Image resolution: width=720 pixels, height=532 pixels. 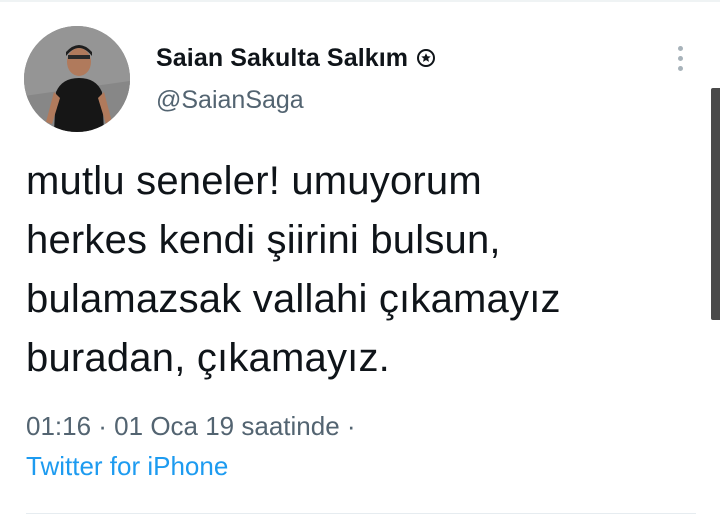 I want to click on author-handle: @SaianSaga, so click(x=230, y=100).